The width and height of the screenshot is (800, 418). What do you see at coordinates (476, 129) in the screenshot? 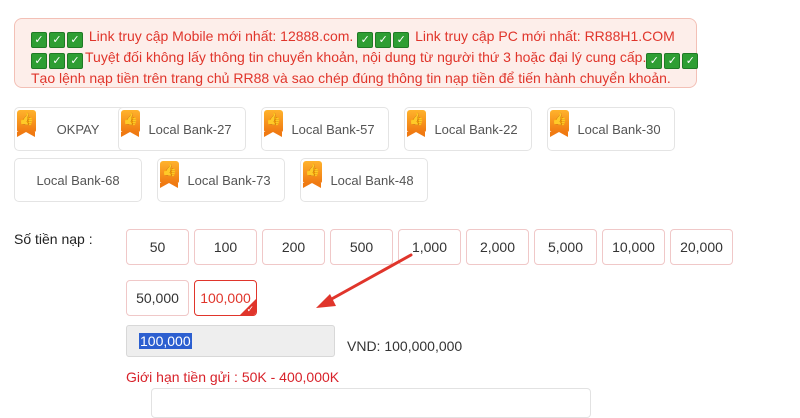
I see `method-label: Local Bank-22` at bounding box center [476, 129].